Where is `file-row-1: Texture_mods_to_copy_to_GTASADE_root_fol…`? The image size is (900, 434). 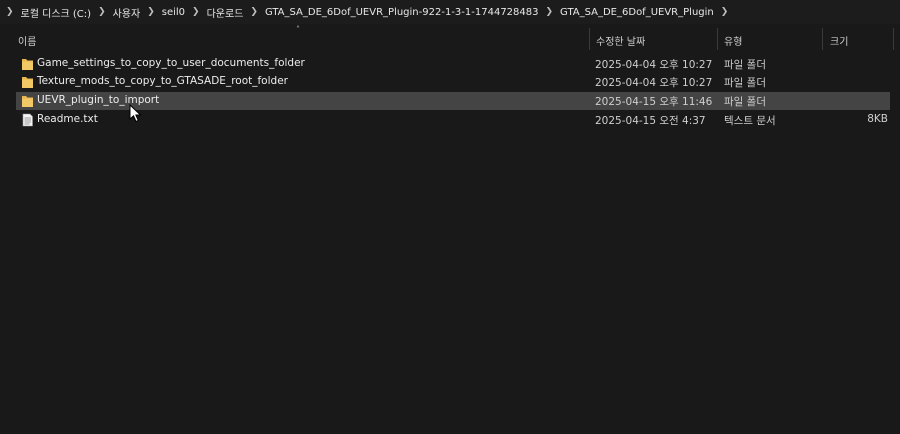 file-row-1: Texture_mods_to_copy_to_GTASADE_root_fol… is located at coordinates (453, 82).